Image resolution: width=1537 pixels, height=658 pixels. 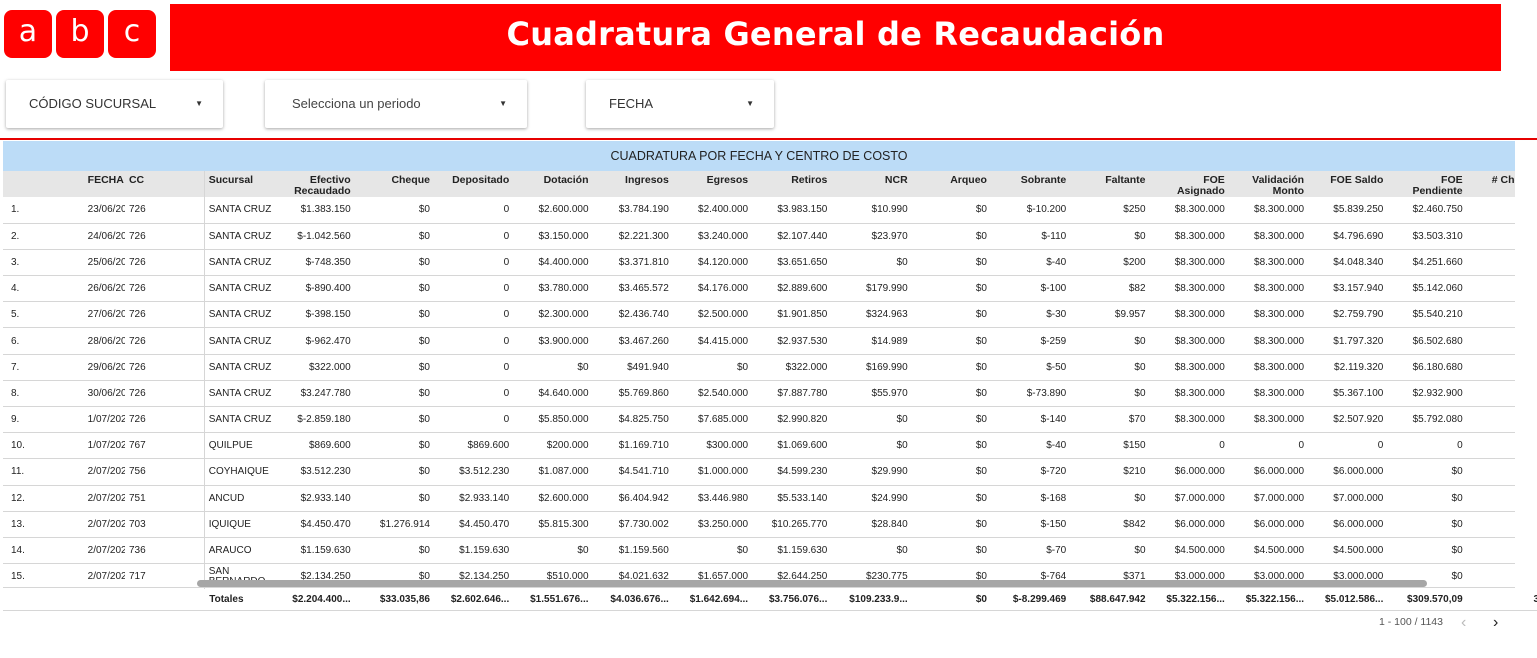 What do you see at coordinates (750, 103) in the screenshot?
I see `caret-down-icon: ▼` at bounding box center [750, 103].